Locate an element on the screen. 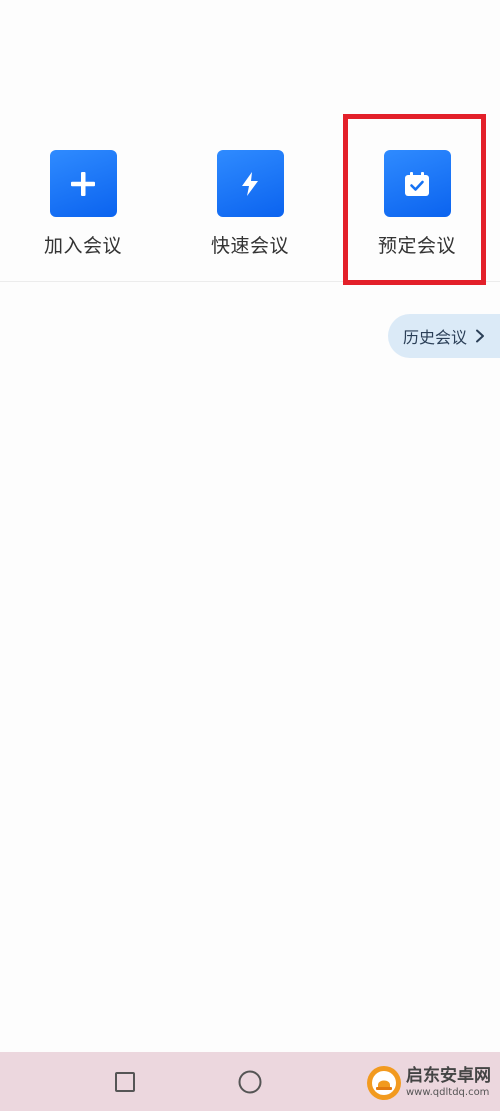  join-meeting-label: 加入会议 is located at coordinates (82, 246).